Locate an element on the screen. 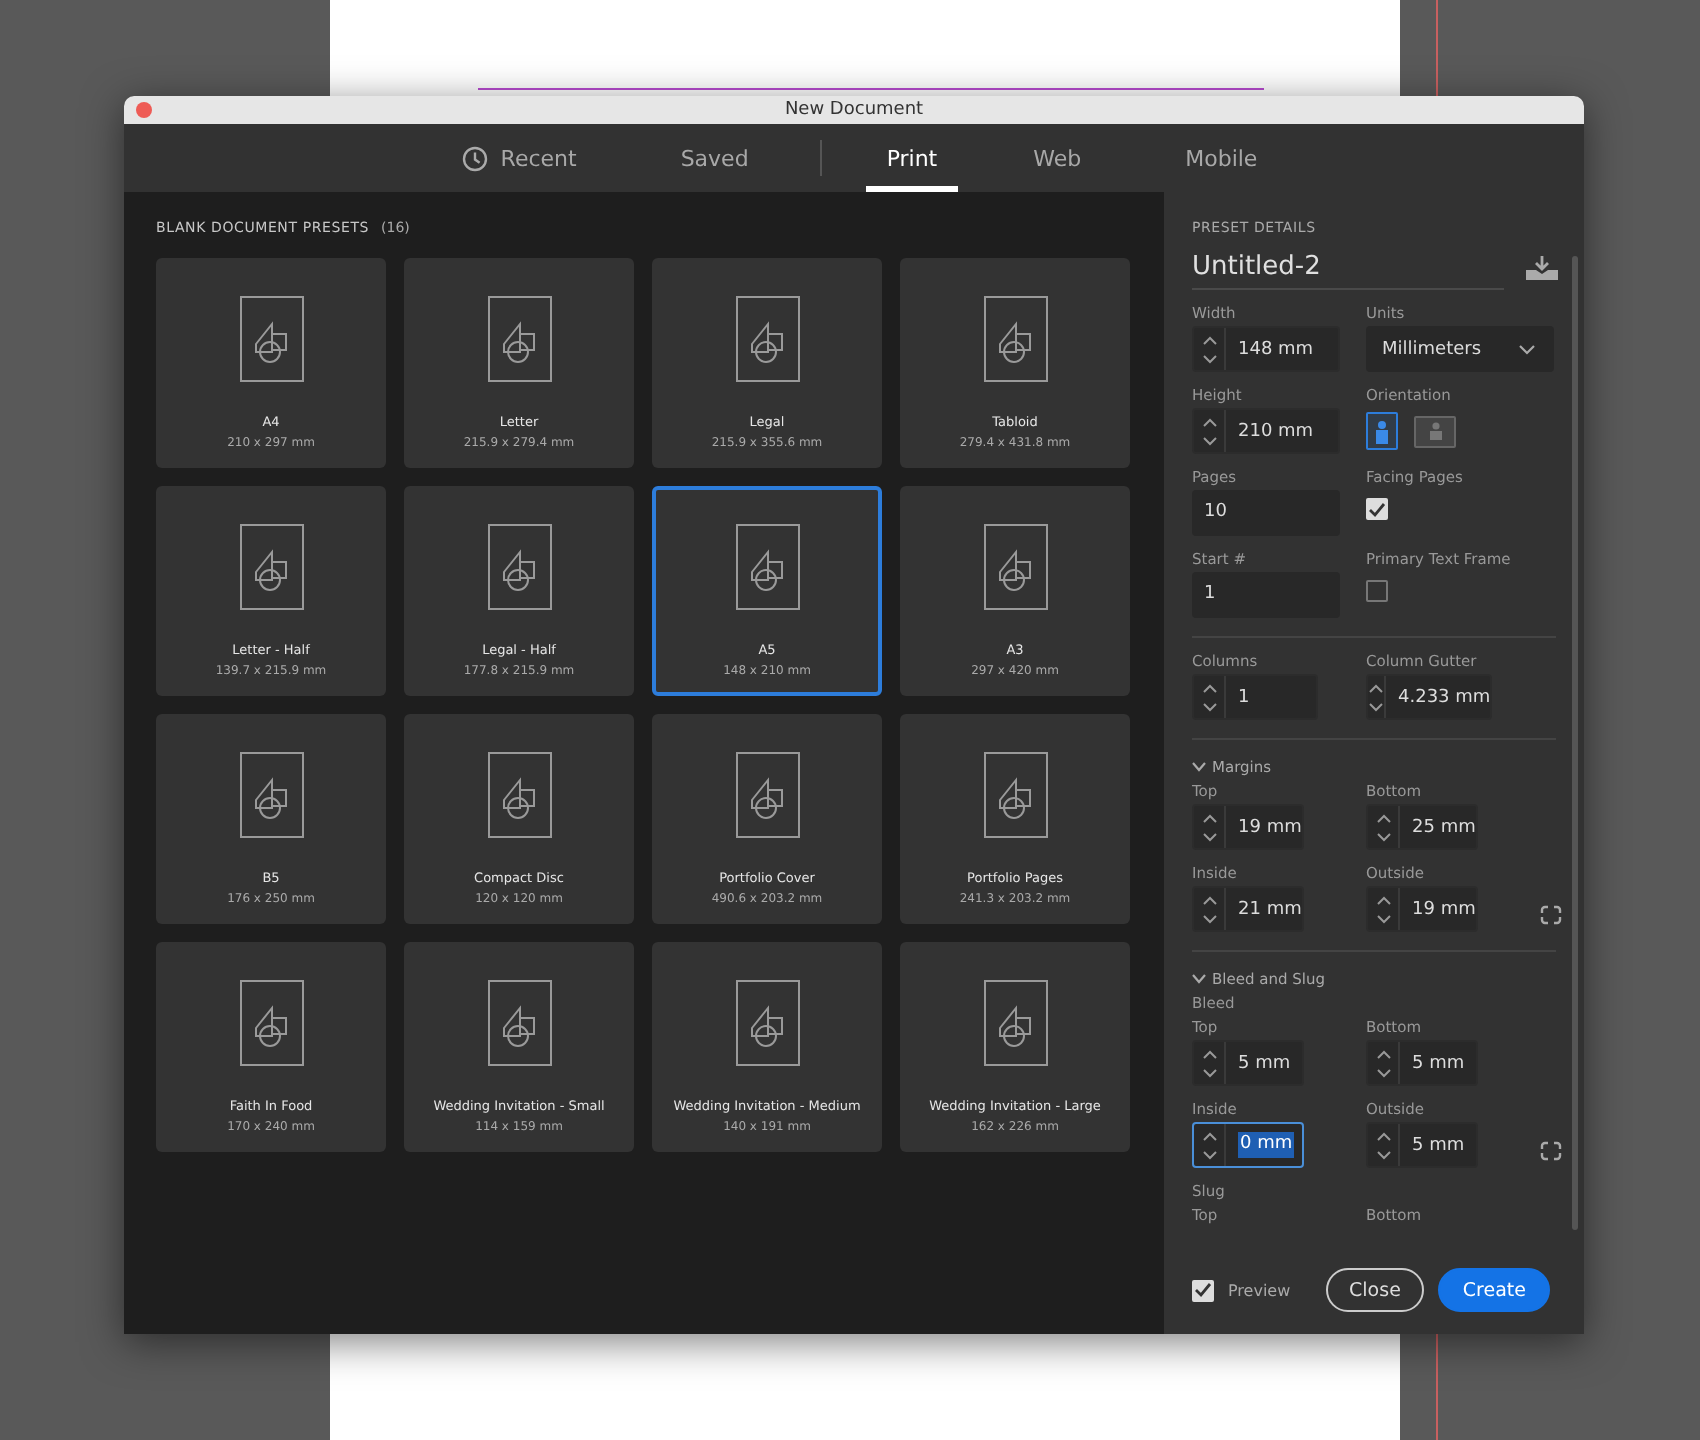 The width and height of the screenshot is (1700, 1440). preview-checkbox is located at coordinates (1203, 1290).